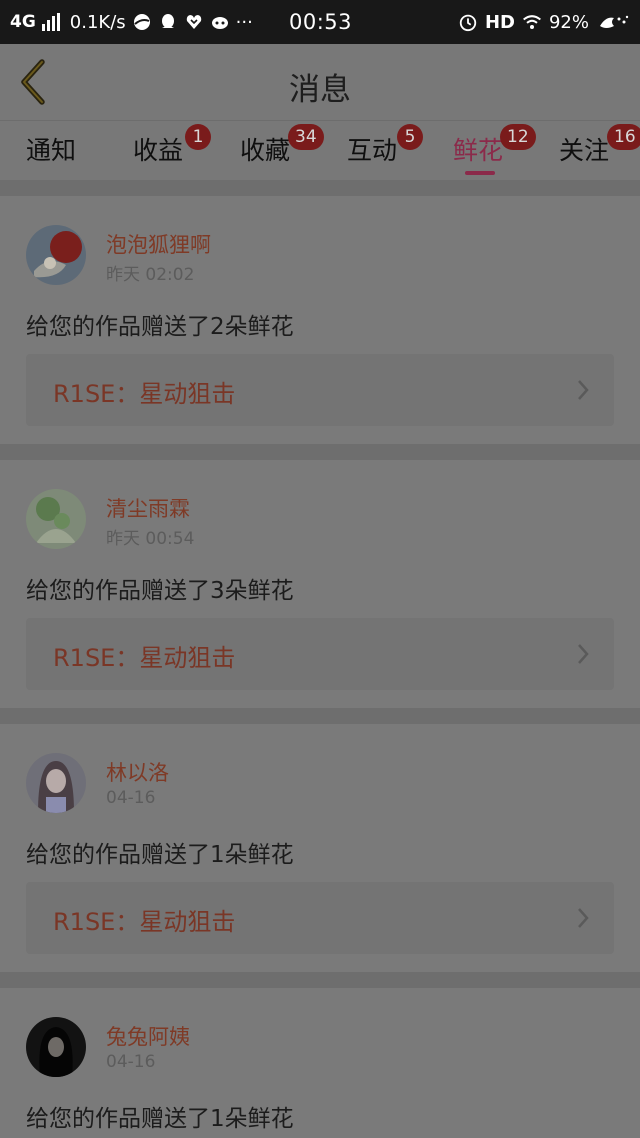 This screenshot has height=1138, width=640. What do you see at coordinates (160, 327) in the screenshot?
I see `message-text: 给您的作品赠送了2朵鲜花` at bounding box center [160, 327].